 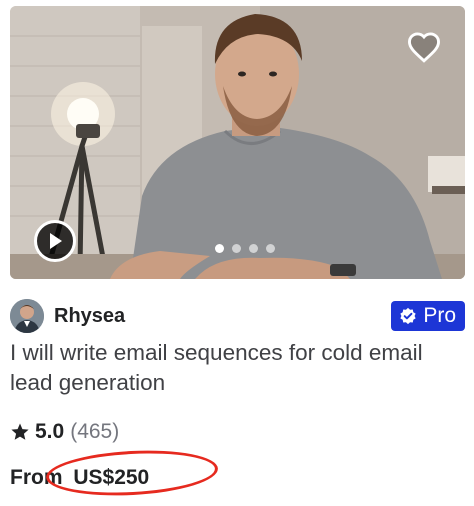 What do you see at coordinates (245, 248) in the screenshot?
I see `carousel-dots` at bounding box center [245, 248].